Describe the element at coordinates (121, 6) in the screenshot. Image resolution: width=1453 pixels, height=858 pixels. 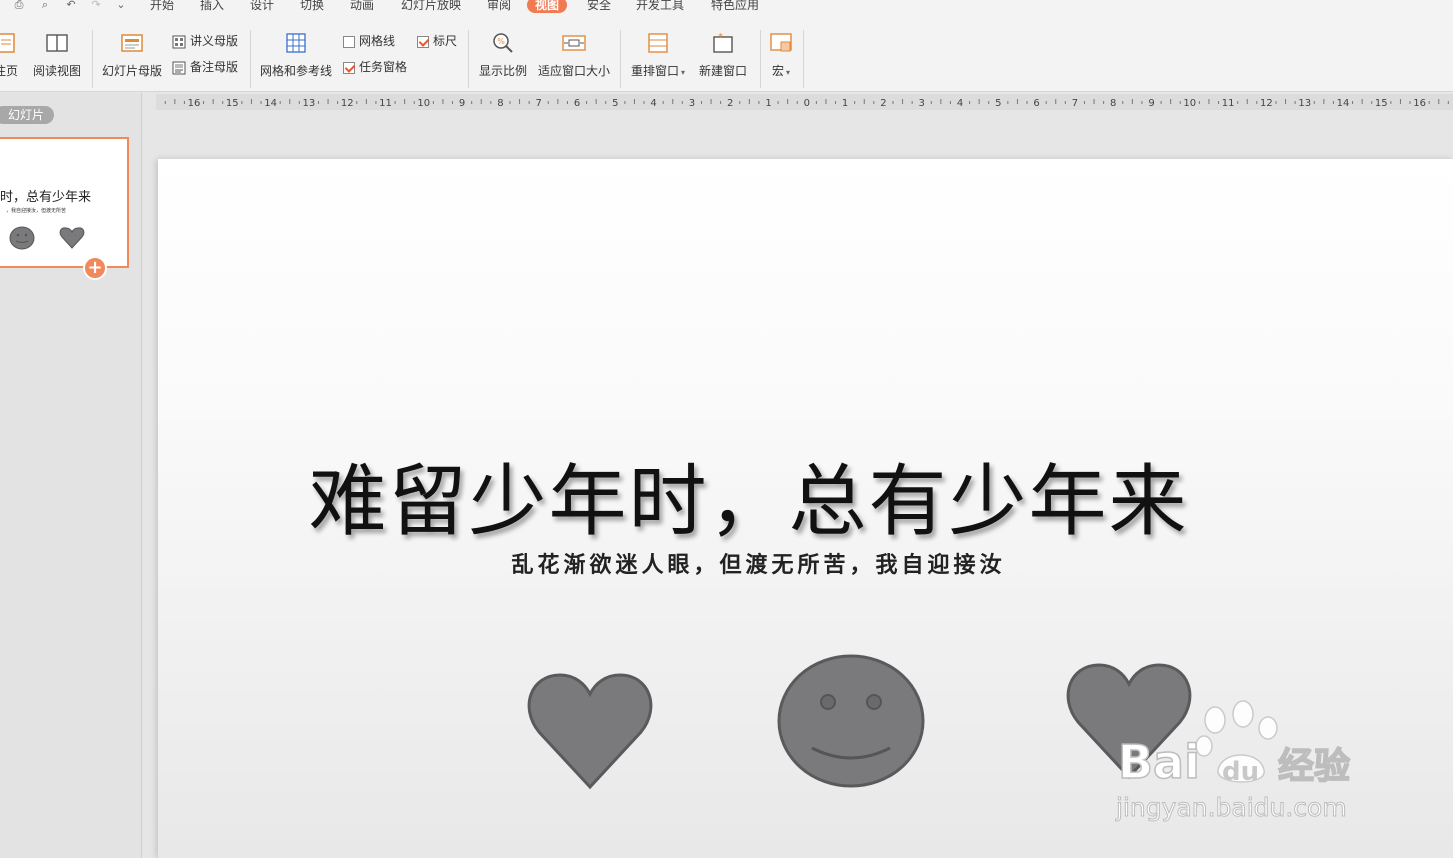
I see `chevron-down-icon: ⌄` at that location.